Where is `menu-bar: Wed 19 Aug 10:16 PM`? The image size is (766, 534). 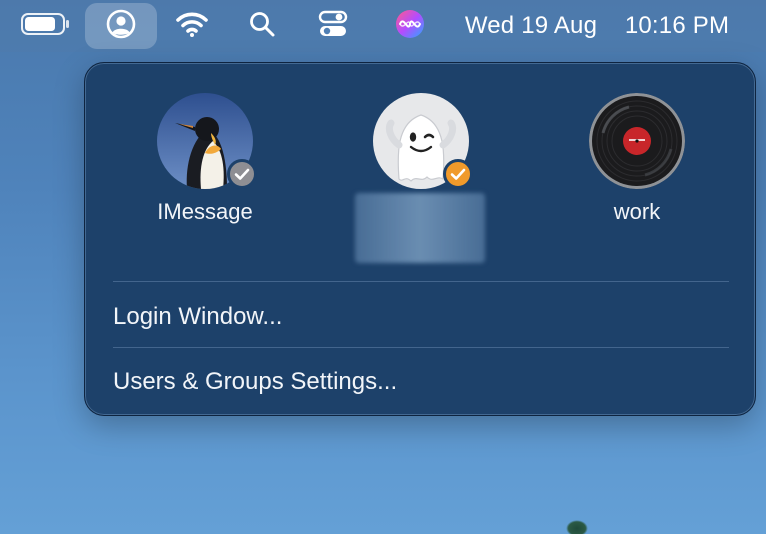
menu-bar: Wed 19 Aug 10:16 PM is located at coordinates (383, 26).